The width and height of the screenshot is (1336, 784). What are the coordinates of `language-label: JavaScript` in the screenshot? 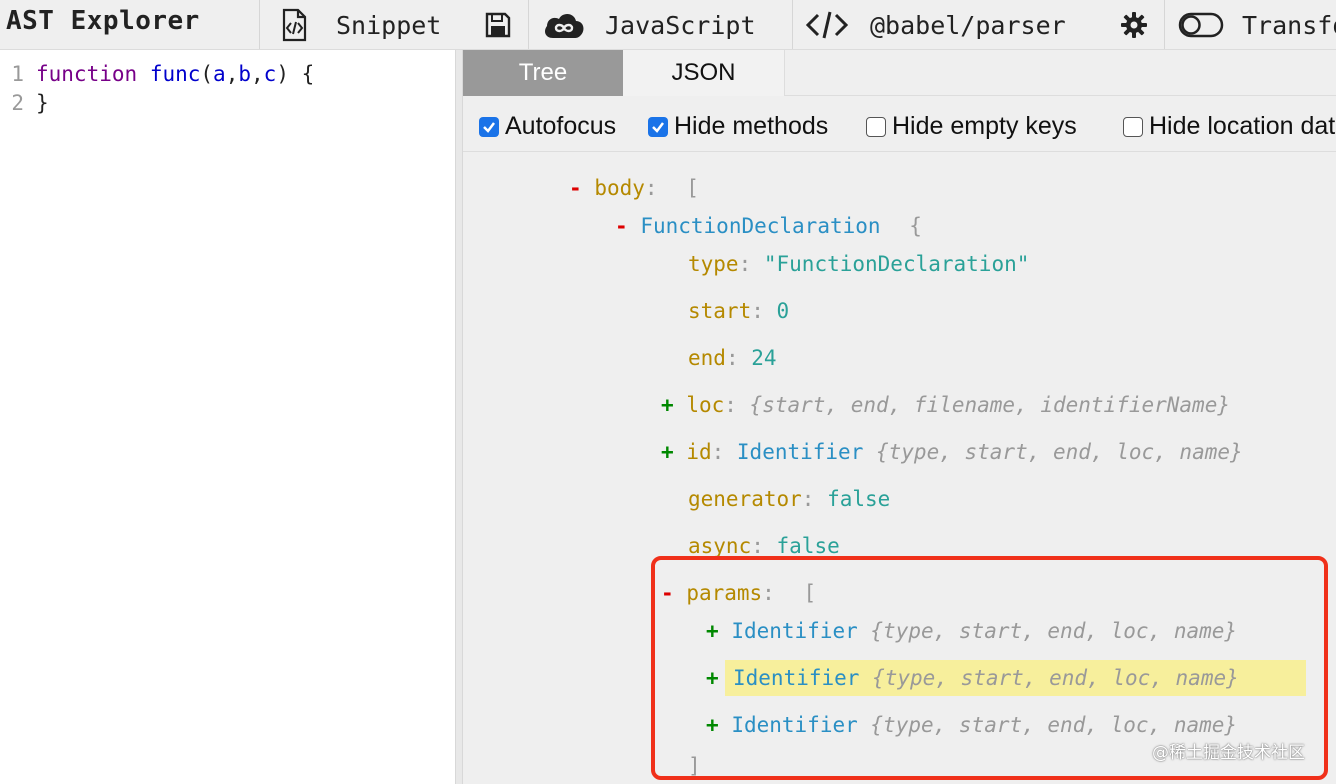 It's located at (680, 25).